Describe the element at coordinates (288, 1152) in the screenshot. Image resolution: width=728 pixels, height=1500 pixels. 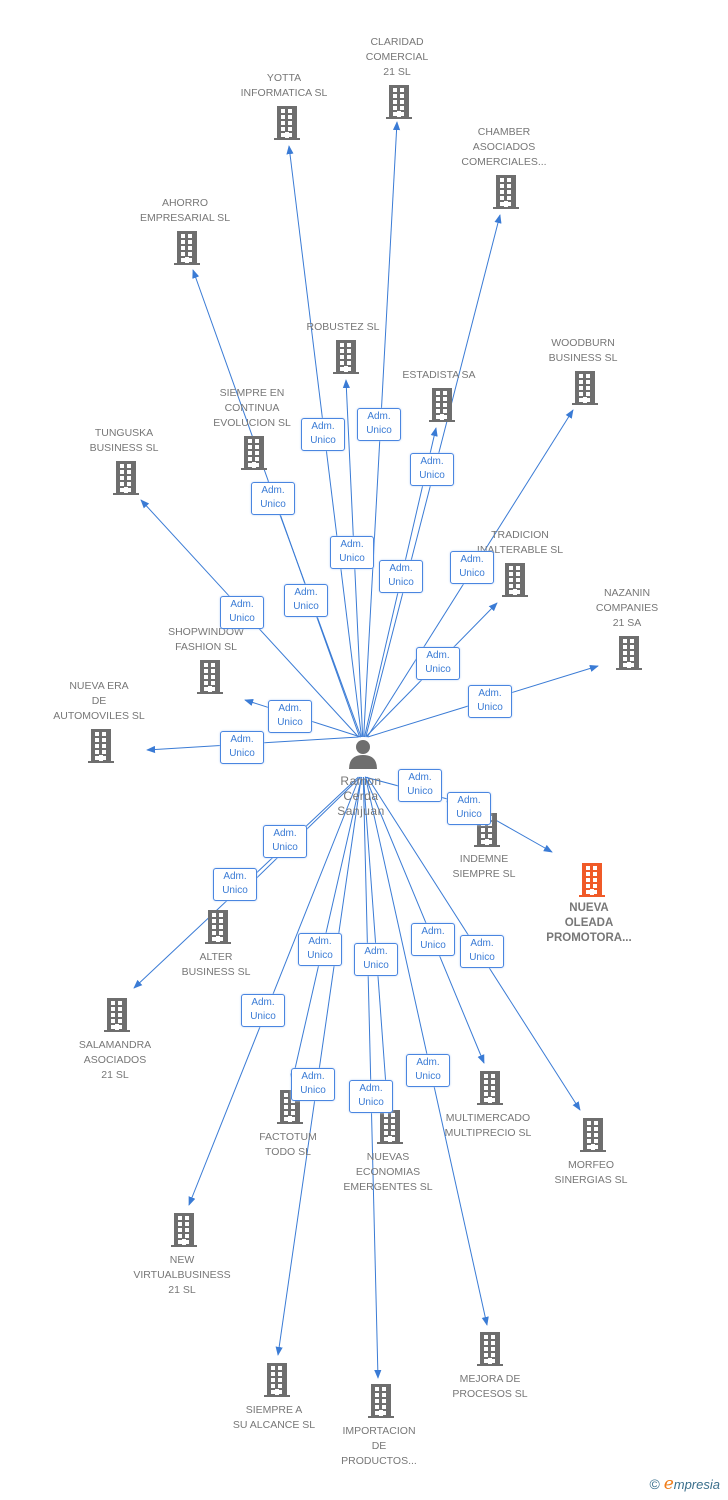
I see `company-label-line: TODO SL` at that location.